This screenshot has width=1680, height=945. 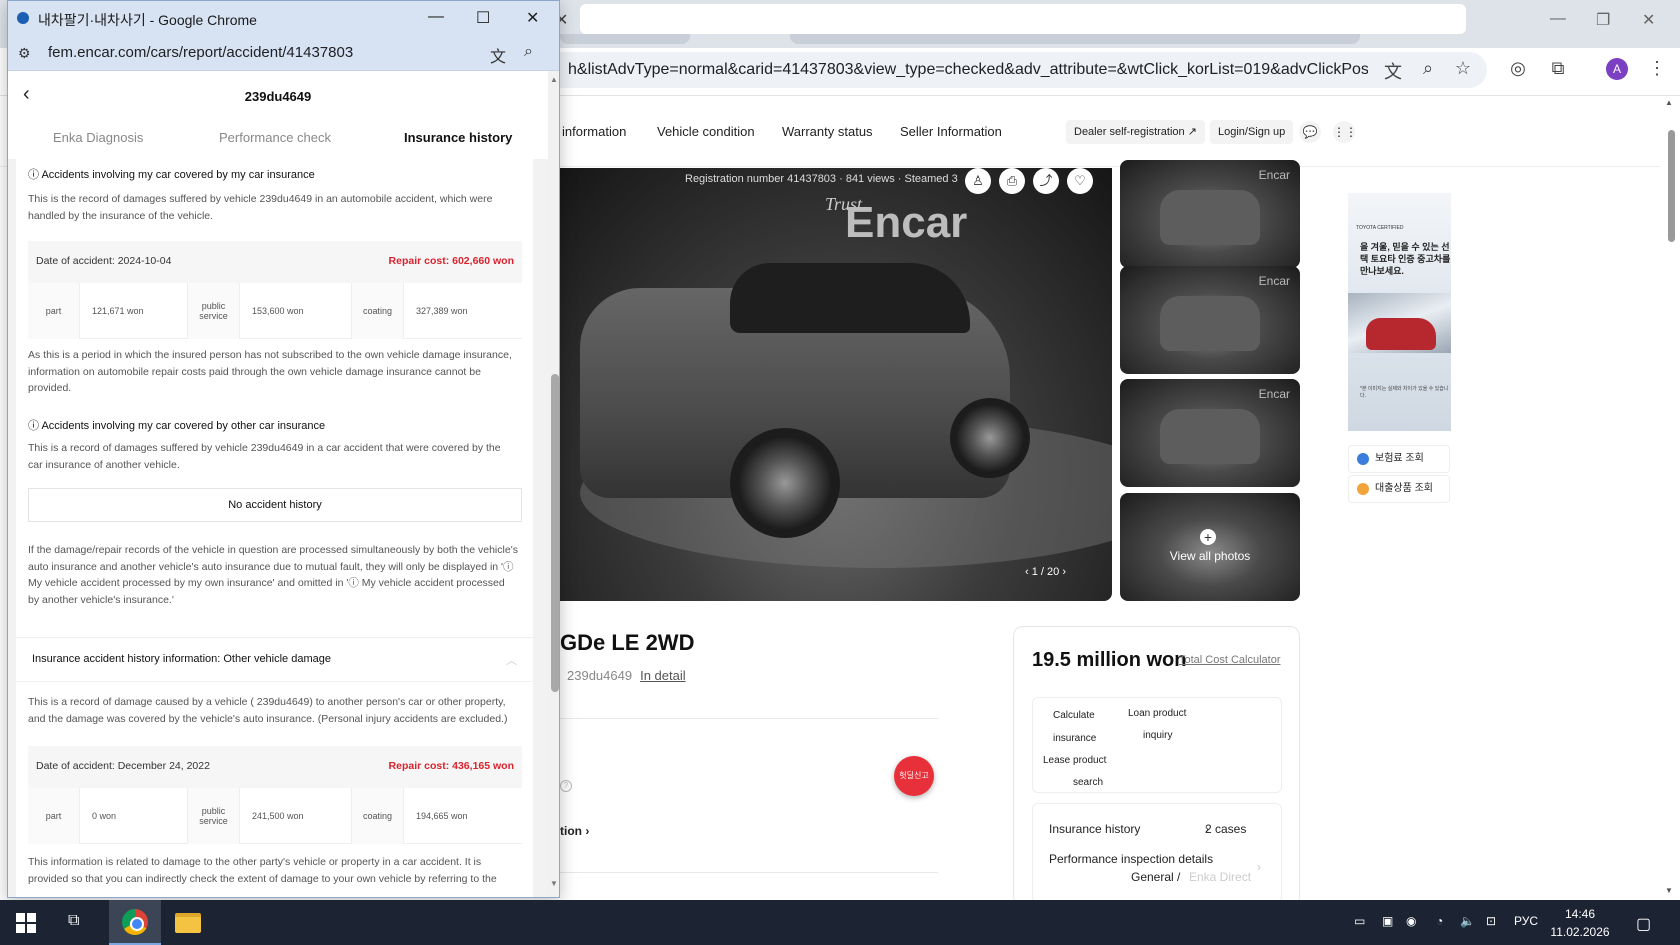 What do you see at coordinates (1643, 924) in the screenshot?
I see `notifications-icon: ▢` at bounding box center [1643, 924].